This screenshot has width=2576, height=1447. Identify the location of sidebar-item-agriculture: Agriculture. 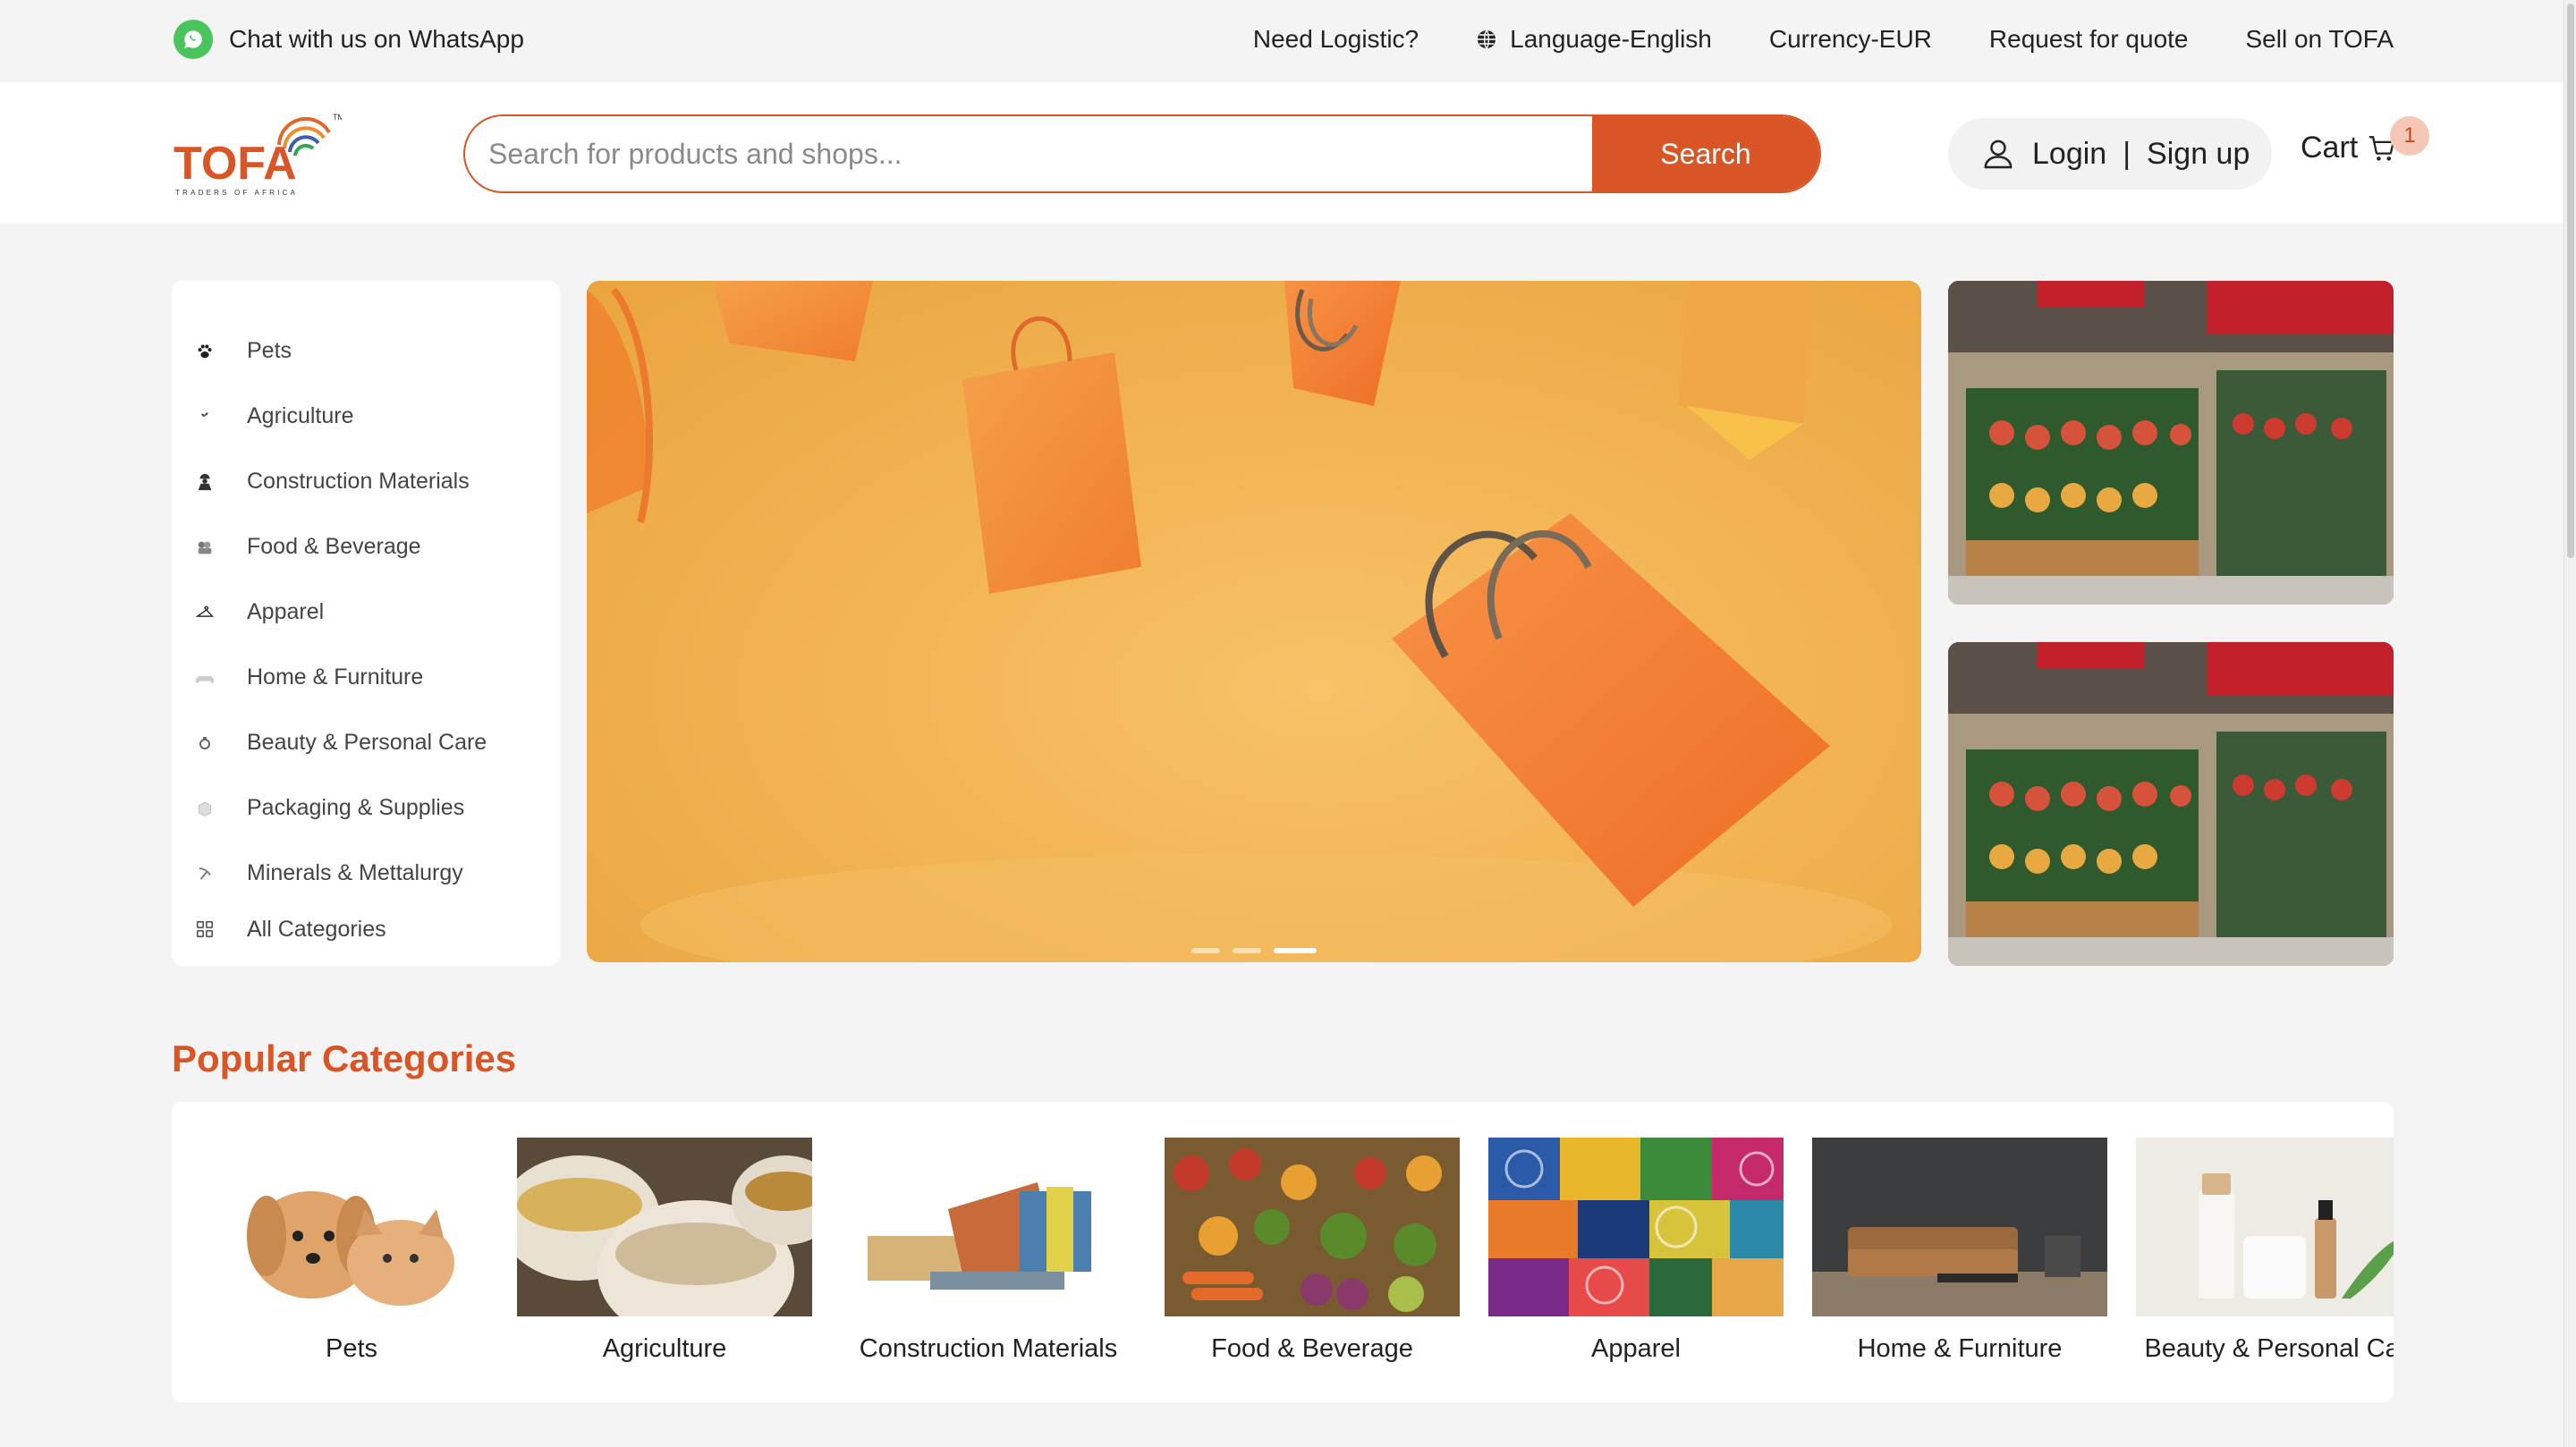
(366, 416).